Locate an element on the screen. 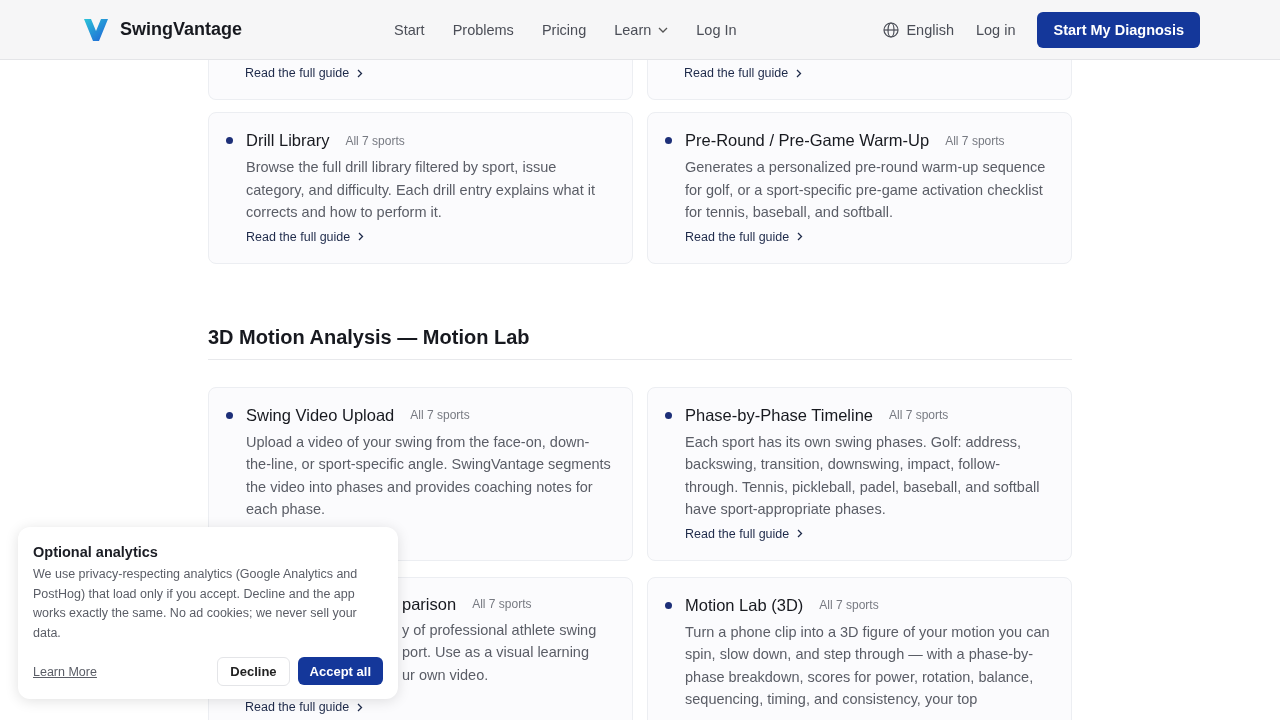  feature-title: parison is located at coordinates (429, 604).